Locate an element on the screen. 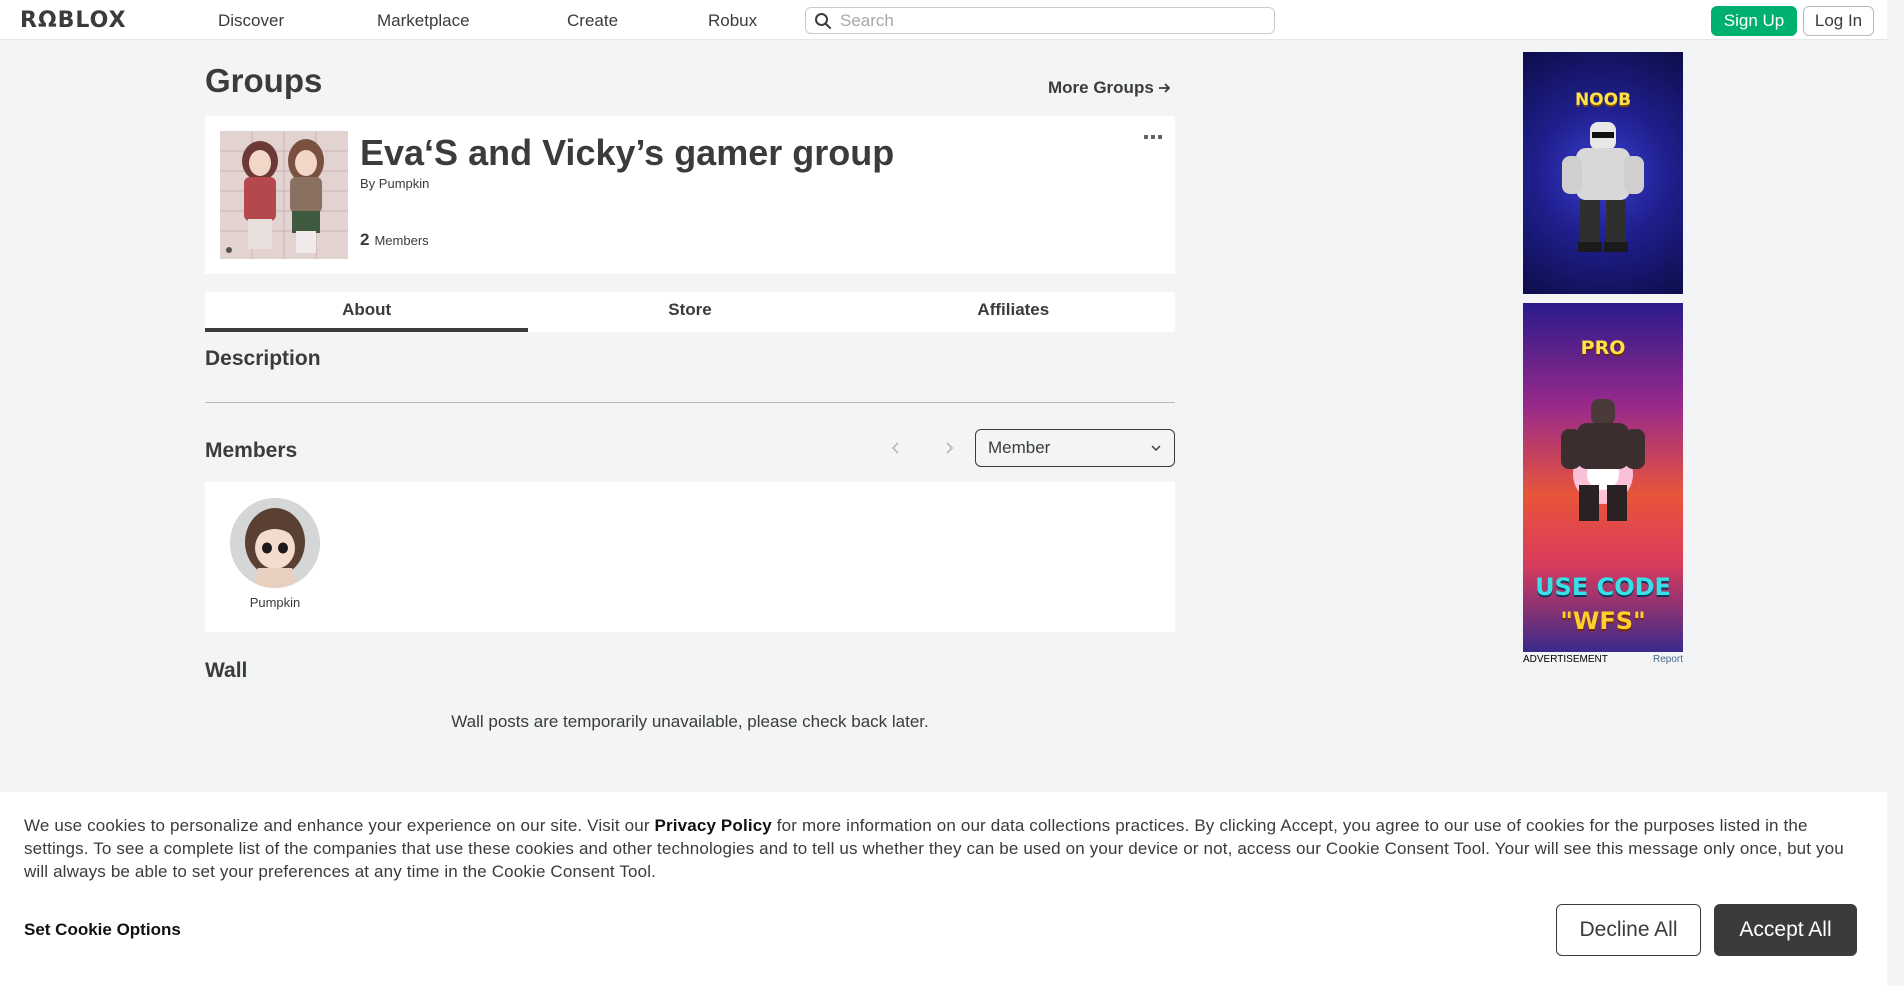 The height and width of the screenshot is (986, 1904). role-dropdown-value: Member is located at coordinates (1019, 447).